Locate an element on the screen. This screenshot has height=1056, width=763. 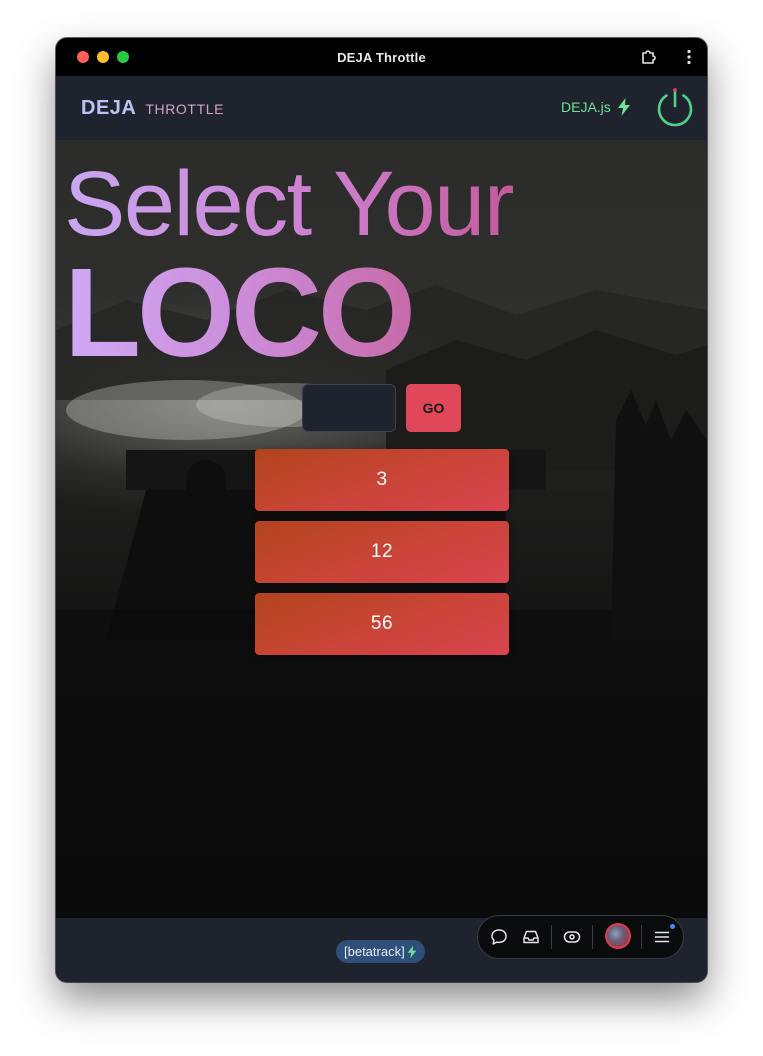
zoom-window-button is located at coordinates (123, 57).